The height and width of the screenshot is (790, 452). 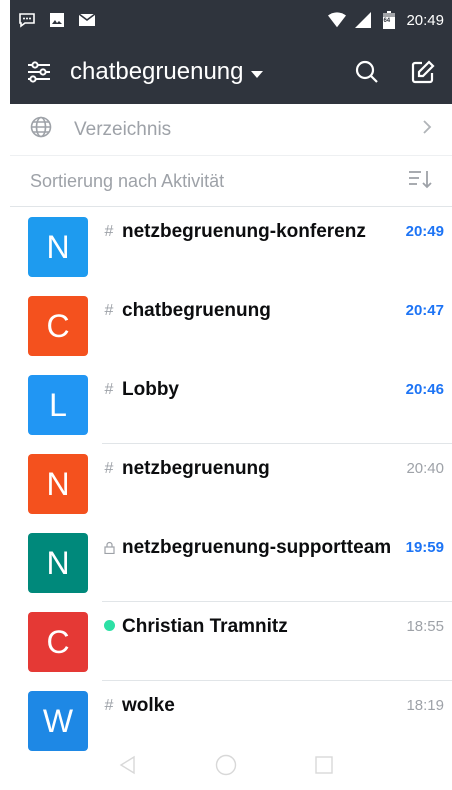 I want to click on room-name: netzbegruenung-konferenz, so click(x=244, y=231).